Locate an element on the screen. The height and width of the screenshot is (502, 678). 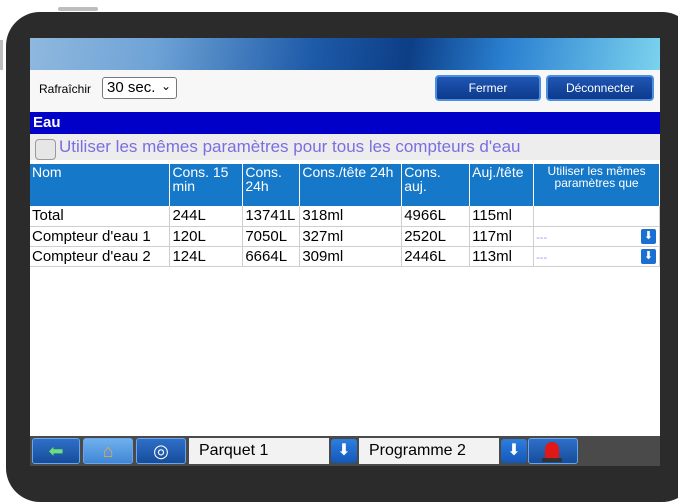
home-button: ⌂ is located at coordinates (108, 451).